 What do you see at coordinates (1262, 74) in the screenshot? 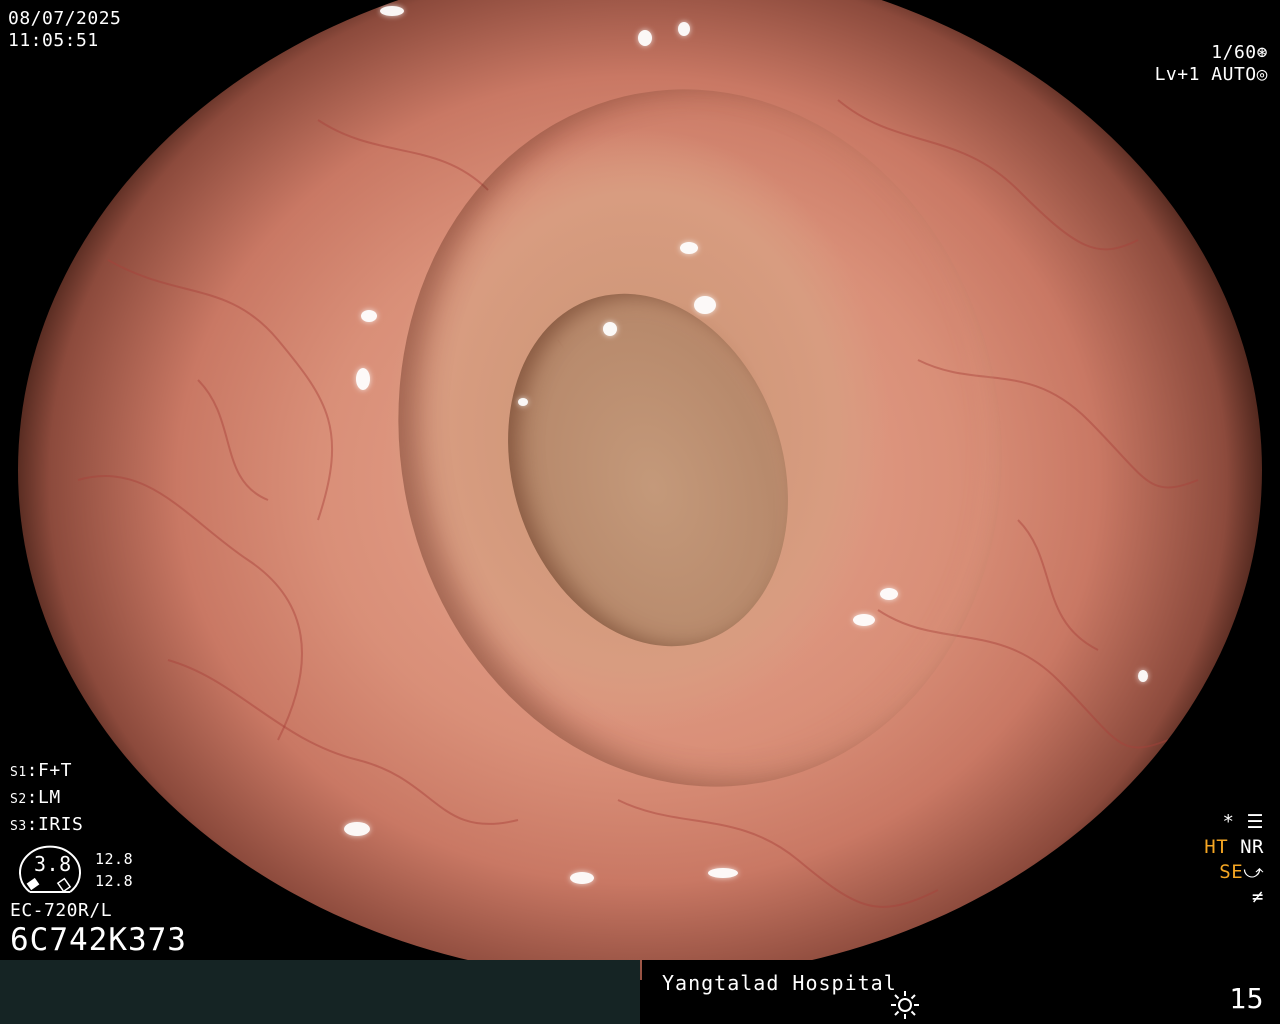
I see `auto-iris-icon: ◎` at bounding box center [1262, 74].